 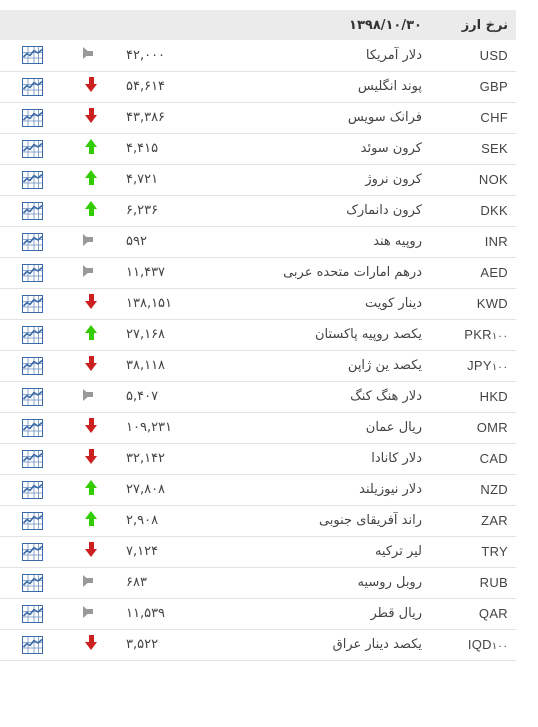 I want to click on table-row: AED درهم امارات متحده عربی ۱۱,۴۳۷, so click(x=258, y=273).